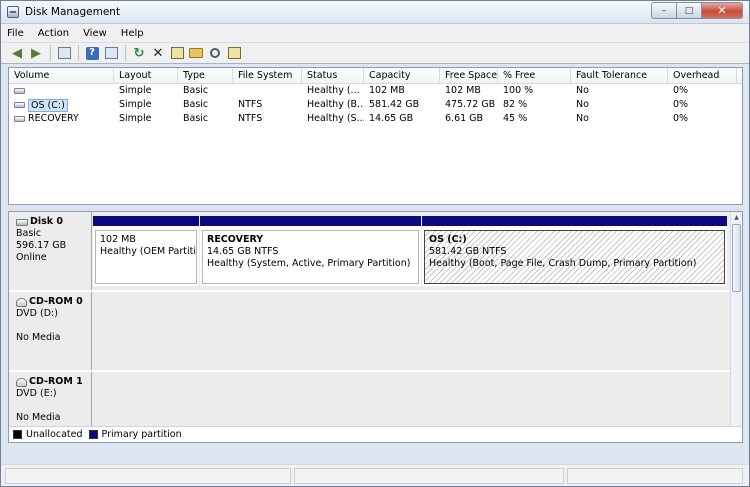  What do you see at coordinates (50, 400) in the screenshot?
I see `cdrom-1-label: CD-ROM 1 DVD (E:) No Media` at bounding box center [50, 400].